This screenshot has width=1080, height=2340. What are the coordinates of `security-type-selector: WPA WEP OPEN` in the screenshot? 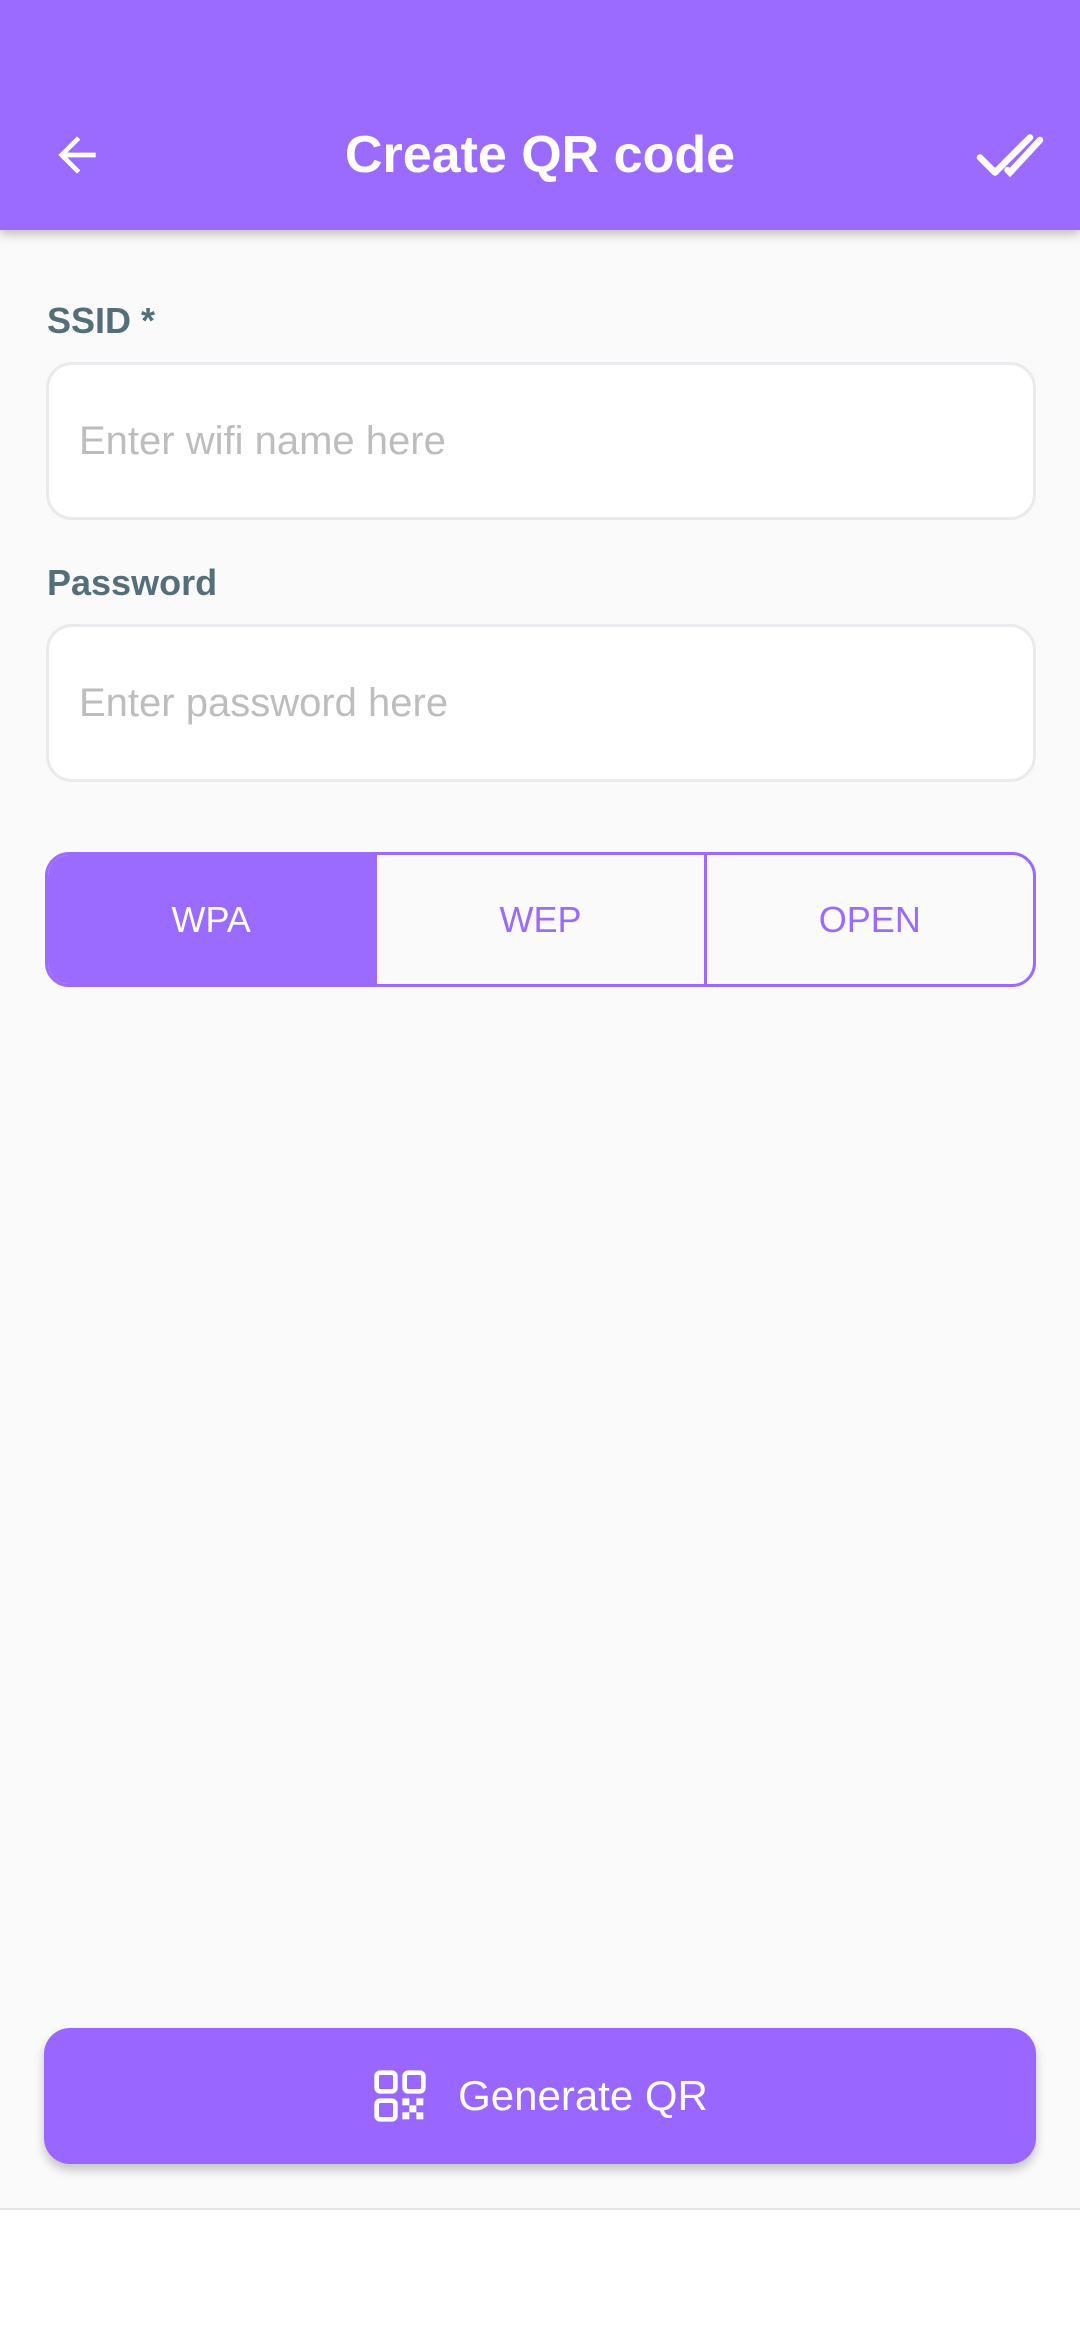 It's located at (540, 919).